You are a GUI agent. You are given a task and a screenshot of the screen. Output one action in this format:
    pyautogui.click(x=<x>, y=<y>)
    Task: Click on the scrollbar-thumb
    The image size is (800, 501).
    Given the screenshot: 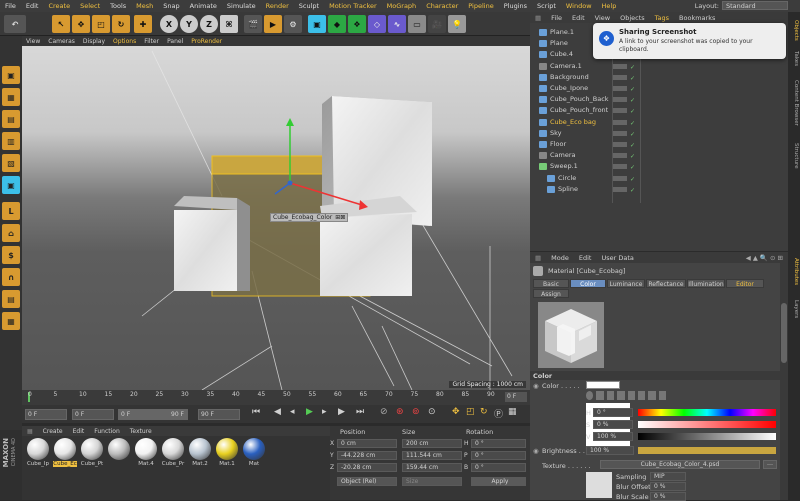 What is the action you would take?
    pyautogui.click(x=784, y=333)
    